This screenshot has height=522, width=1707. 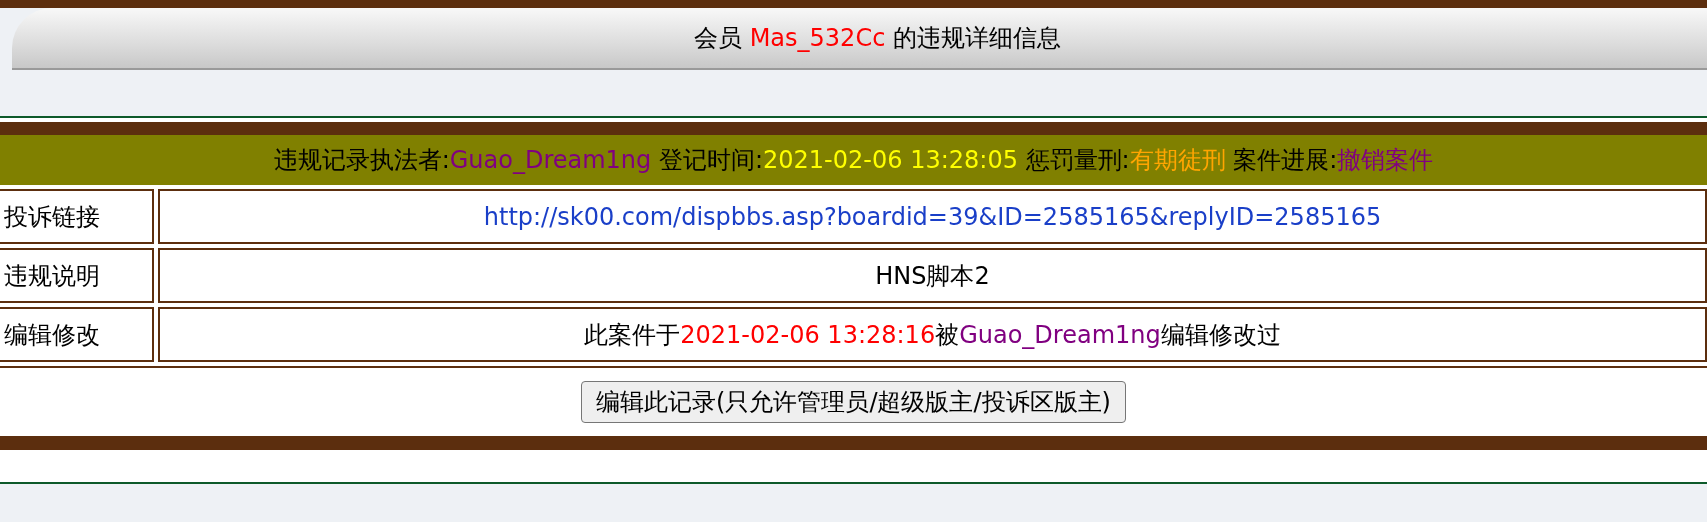 What do you see at coordinates (932, 275) in the screenshot?
I see `row-value: HNS脚本2` at bounding box center [932, 275].